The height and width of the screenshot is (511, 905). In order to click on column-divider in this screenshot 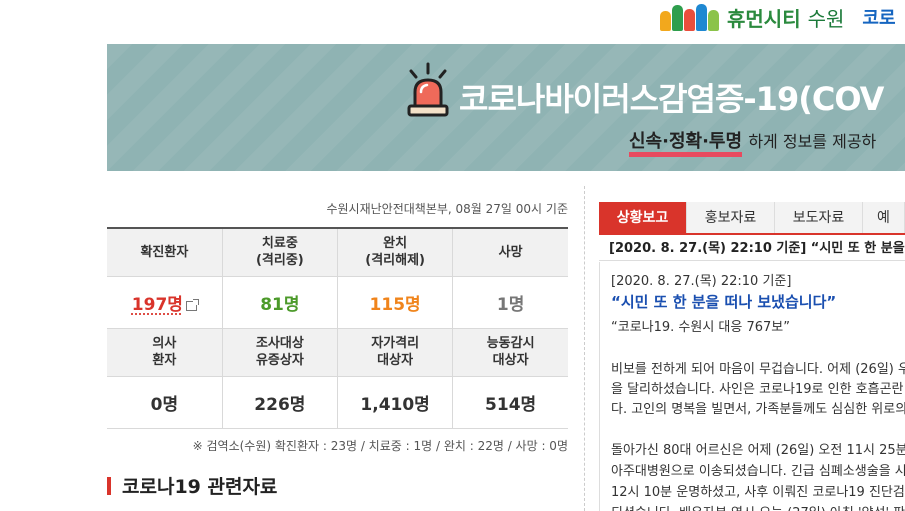, I will do `click(584, 348)`.